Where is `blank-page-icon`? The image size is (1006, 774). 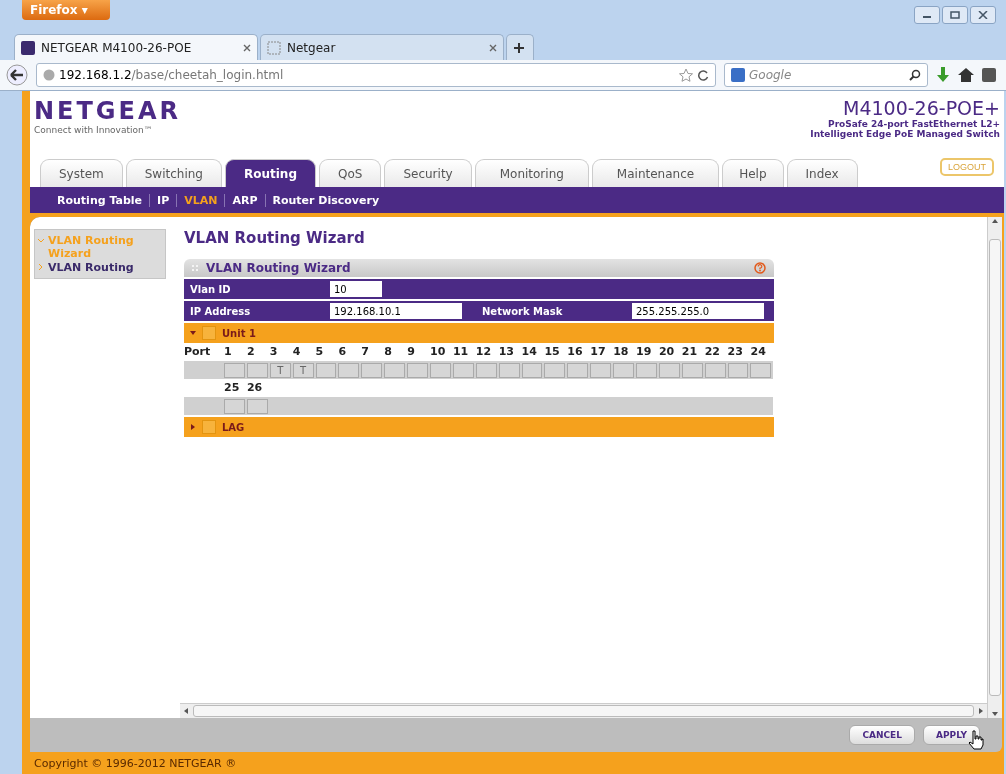 blank-page-icon is located at coordinates (274, 47).